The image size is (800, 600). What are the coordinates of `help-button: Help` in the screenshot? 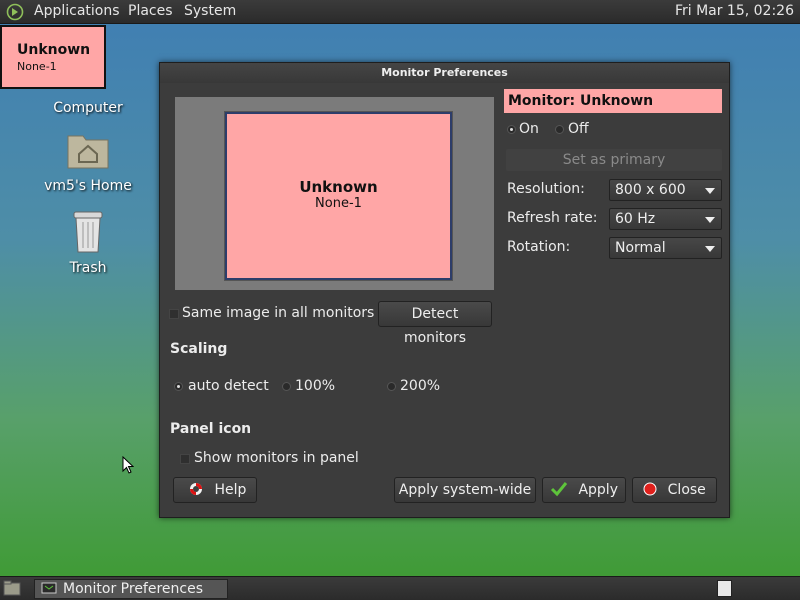 It's located at (215, 490).